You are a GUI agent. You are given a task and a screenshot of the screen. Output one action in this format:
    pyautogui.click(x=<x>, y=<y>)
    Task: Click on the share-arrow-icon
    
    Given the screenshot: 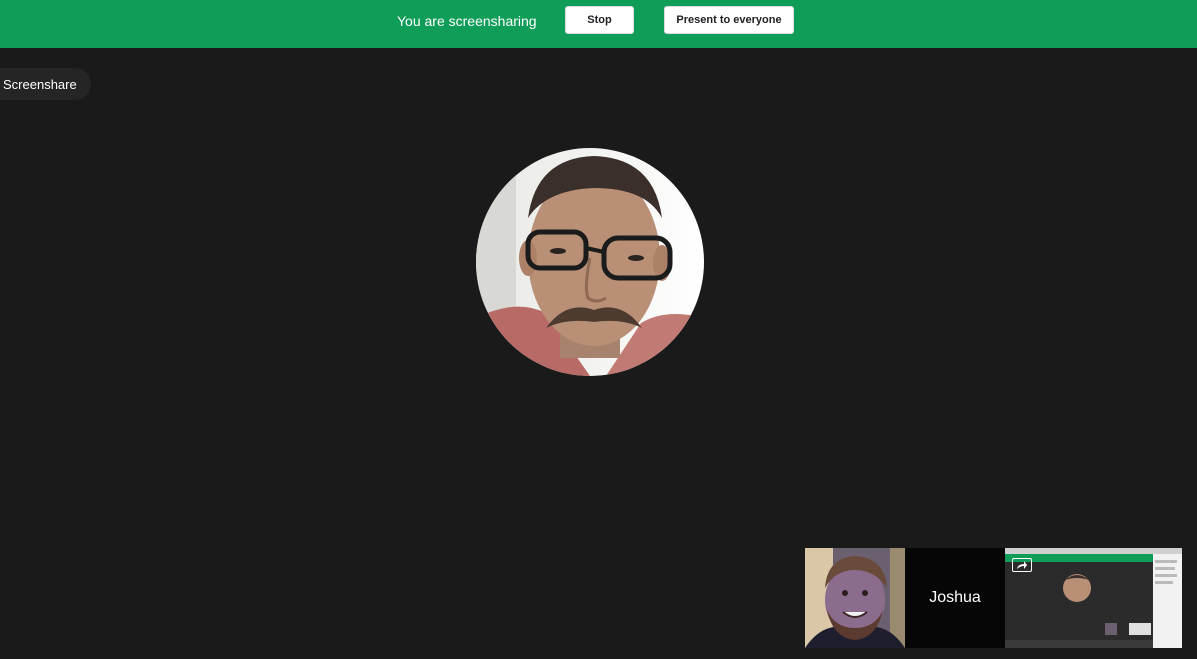 What is the action you would take?
    pyautogui.click(x=1022, y=565)
    